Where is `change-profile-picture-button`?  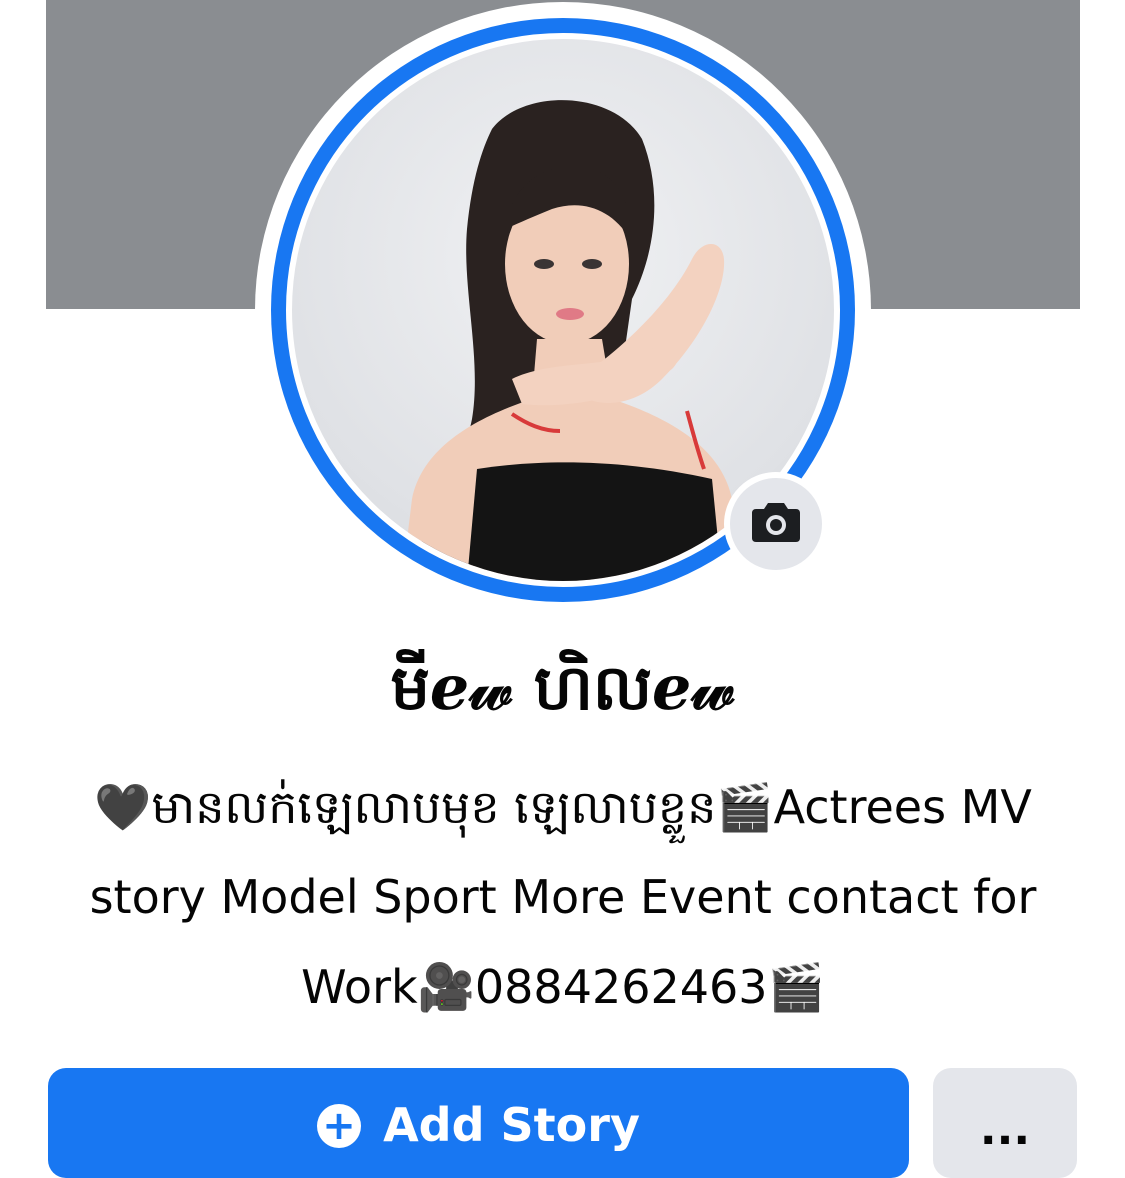 change-profile-picture-button is located at coordinates (776, 524).